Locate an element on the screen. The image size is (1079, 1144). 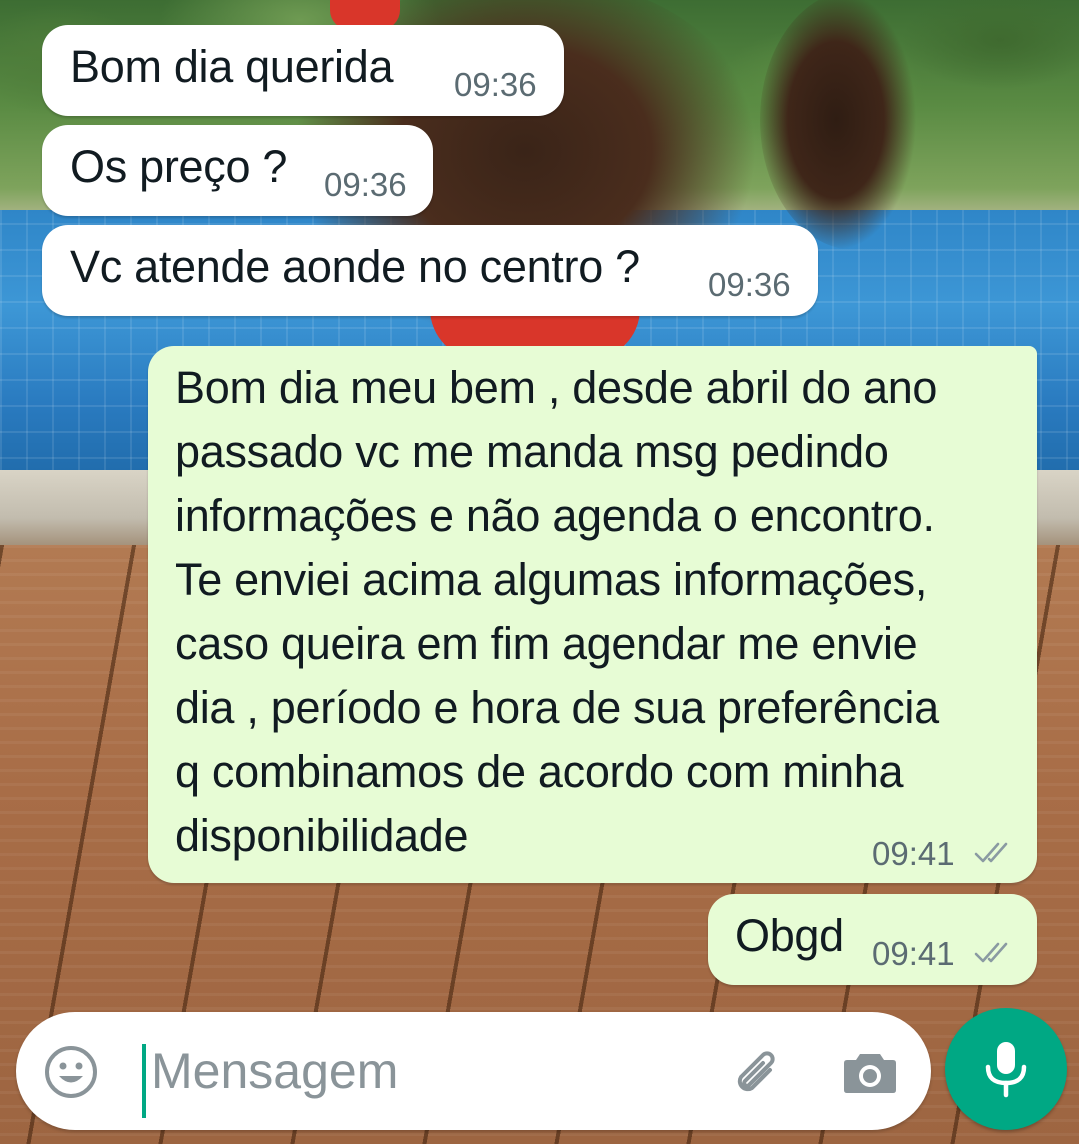
message-bubble-outgoing: Obgd 09:41 is located at coordinates (872, 939).